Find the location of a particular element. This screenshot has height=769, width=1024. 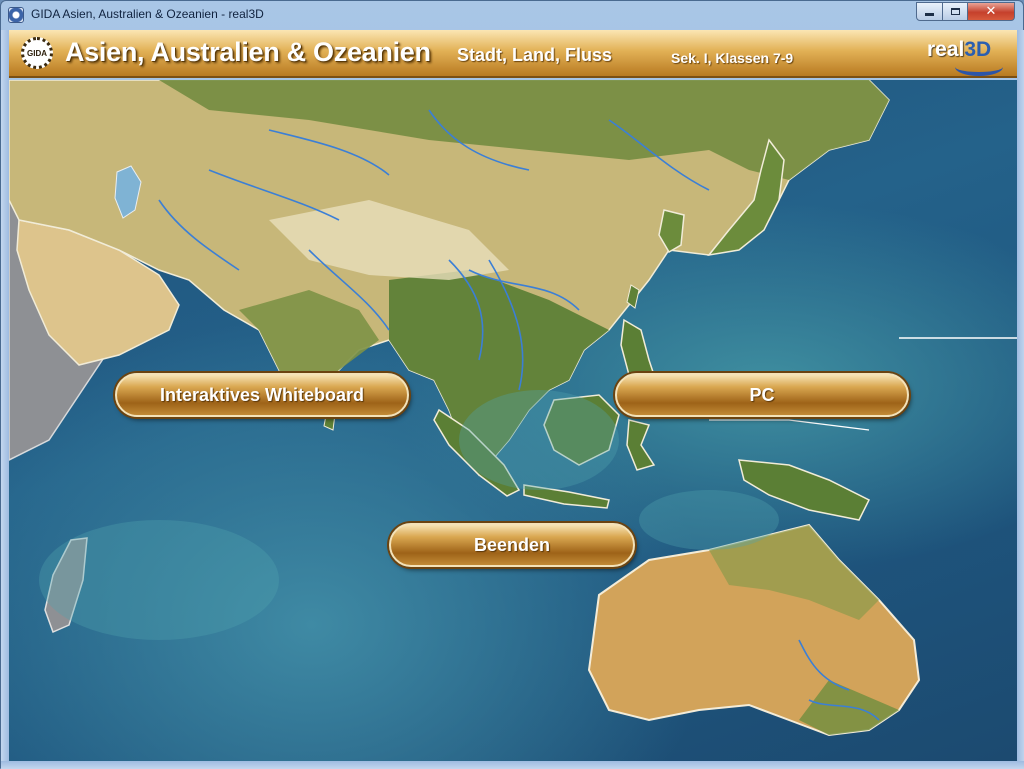

app-icon is located at coordinates (16, 15).